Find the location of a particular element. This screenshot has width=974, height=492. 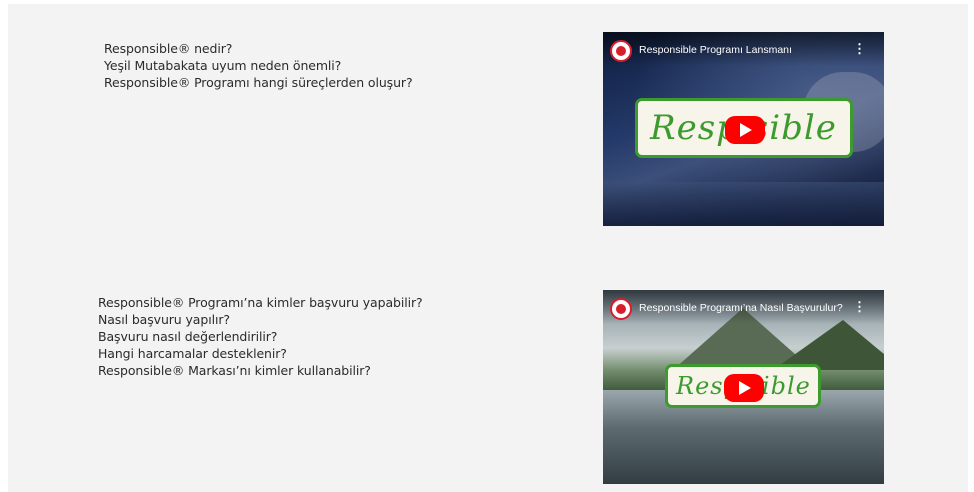

faq-item: Responsible® nedir? is located at coordinates (168, 48).